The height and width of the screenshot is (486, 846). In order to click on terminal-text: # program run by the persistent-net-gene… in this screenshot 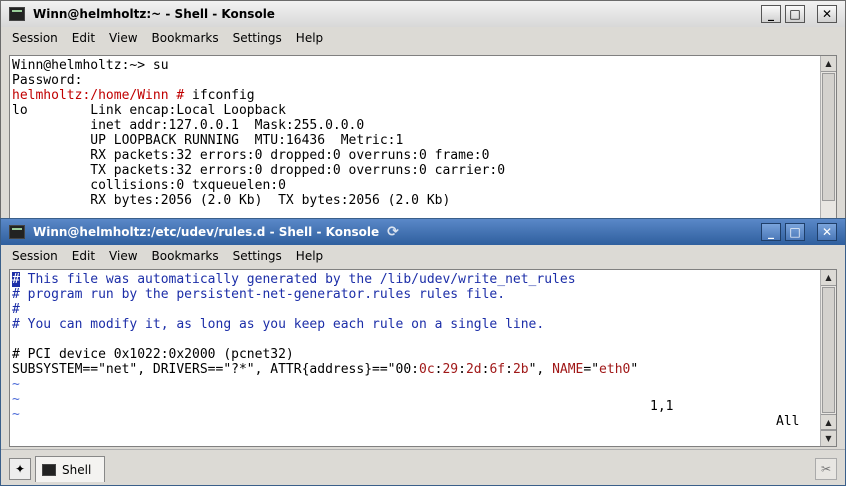, I will do `click(259, 294)`.